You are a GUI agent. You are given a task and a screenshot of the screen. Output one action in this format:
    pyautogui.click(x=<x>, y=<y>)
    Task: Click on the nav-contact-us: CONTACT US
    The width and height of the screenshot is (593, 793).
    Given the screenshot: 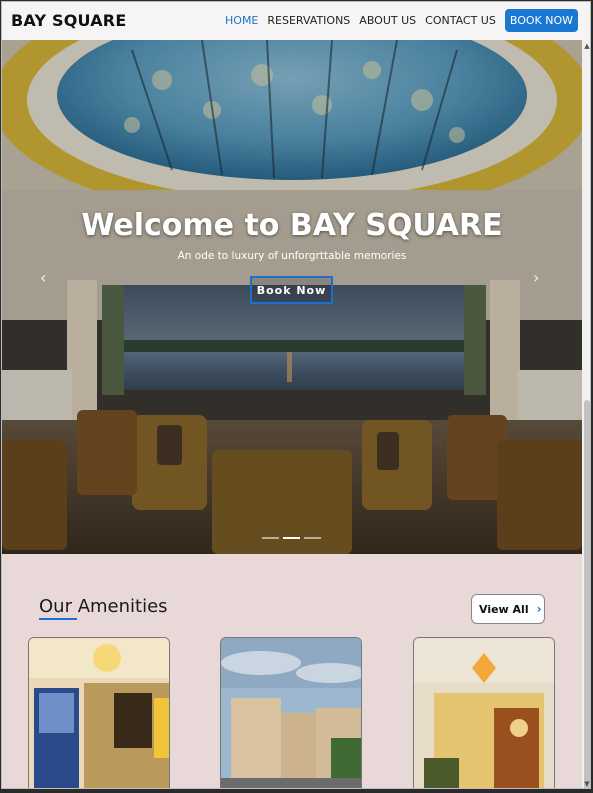 What is the action you would take?
    pyautogui.click(x=460, y=20)
    